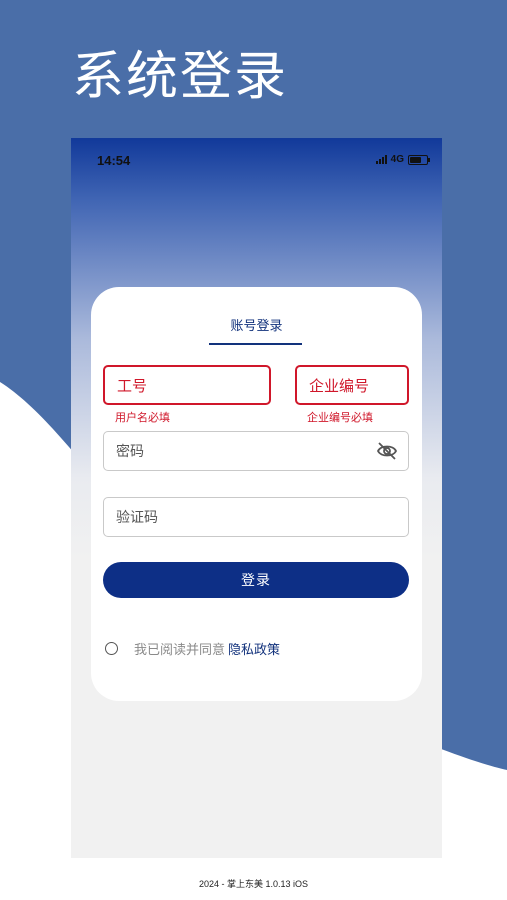  What do you see at coordinates (142, 417) in the screenshot?
I see `employee-id-error: 用户名必填` at bounding box center [142, 417].